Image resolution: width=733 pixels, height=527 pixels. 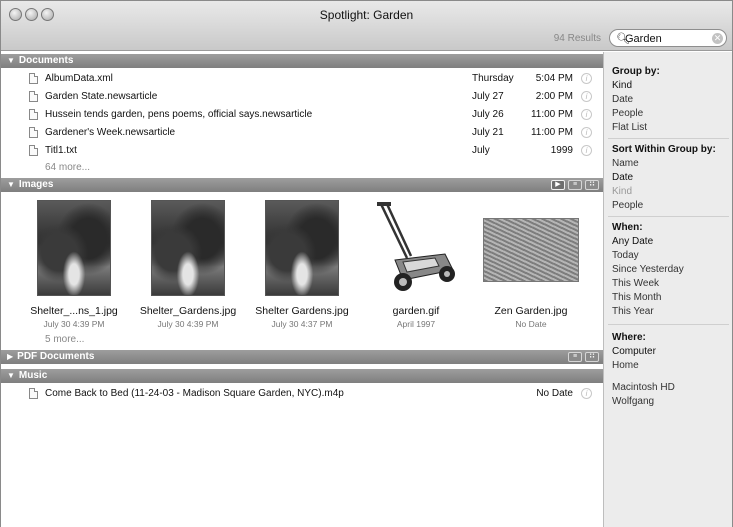 I want to click on section-header-music: ▼ Music, so click(x=302, y=376).